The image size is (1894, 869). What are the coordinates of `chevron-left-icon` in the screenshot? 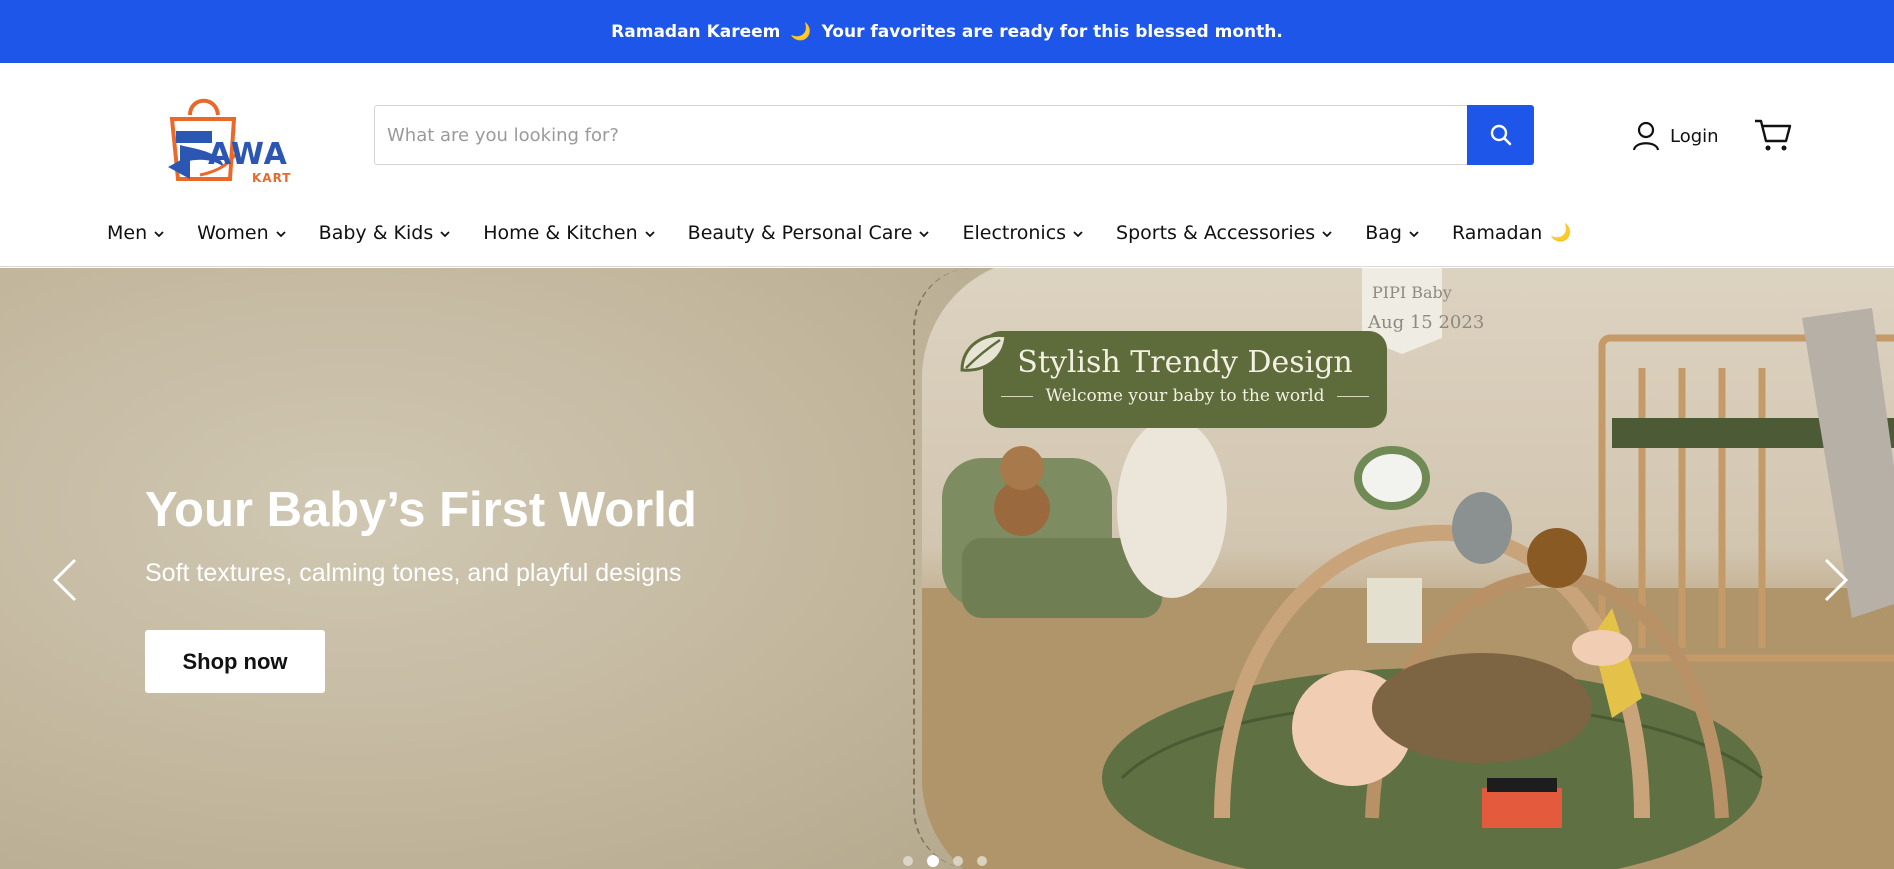 It's located at (64, 580).